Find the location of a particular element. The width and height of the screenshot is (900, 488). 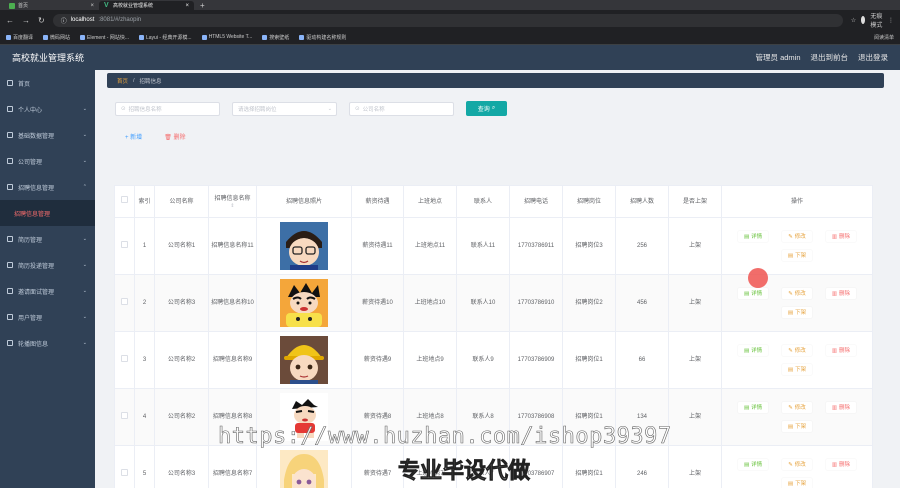

bookmark-item: 搜索壁纸 is located at coordinates (275, 37).